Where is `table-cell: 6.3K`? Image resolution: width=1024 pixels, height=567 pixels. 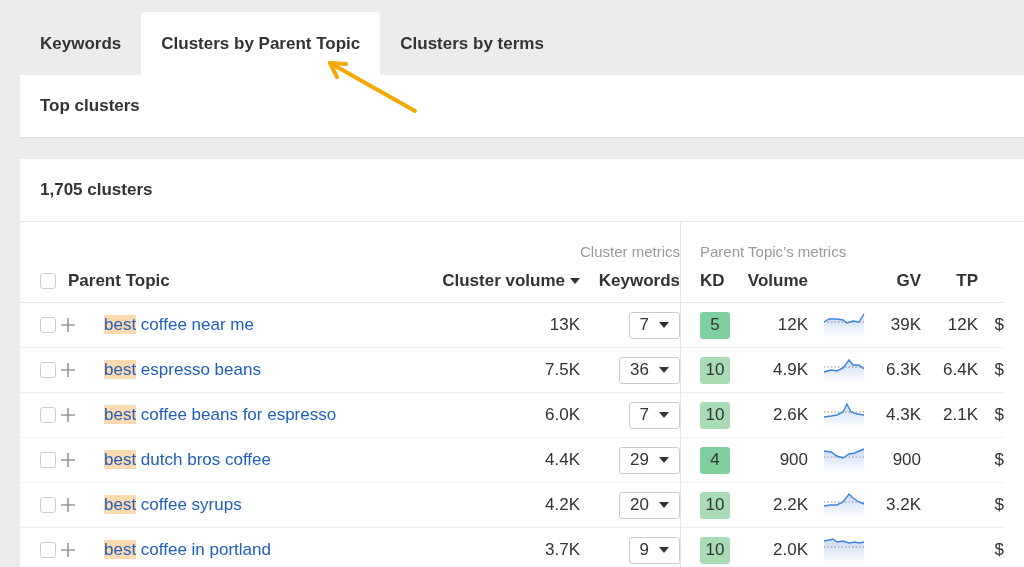 table-cell: 6.3K is located at coordinates (903, 370).